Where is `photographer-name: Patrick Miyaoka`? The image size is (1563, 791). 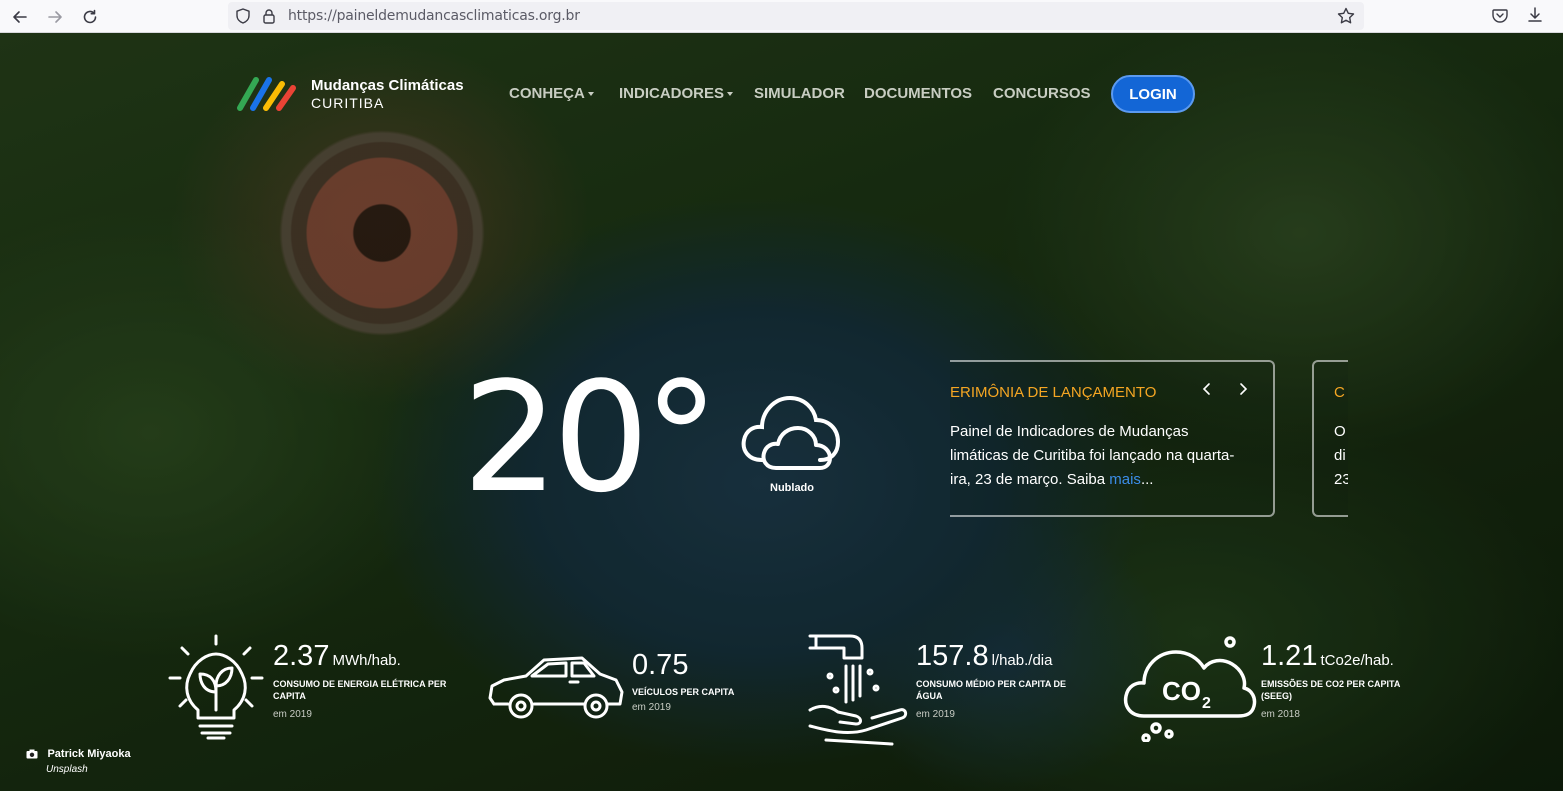
photographer-name: Patrick Miyaoka is located at coordinates (88, 754).